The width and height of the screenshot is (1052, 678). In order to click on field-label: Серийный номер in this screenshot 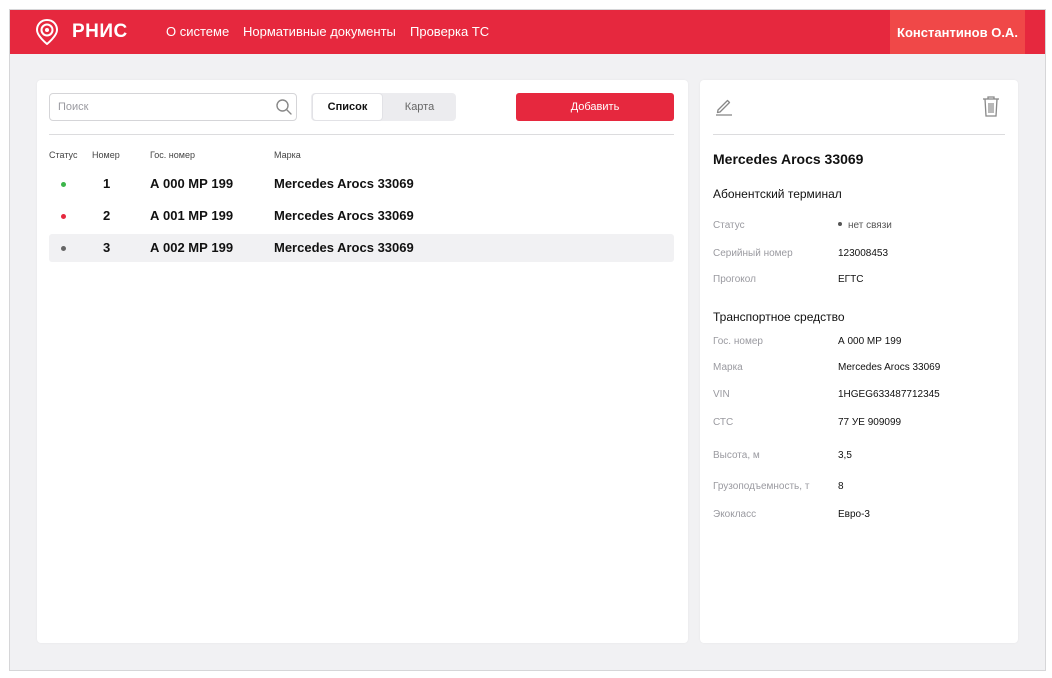, I will do `click(753, 253)`.